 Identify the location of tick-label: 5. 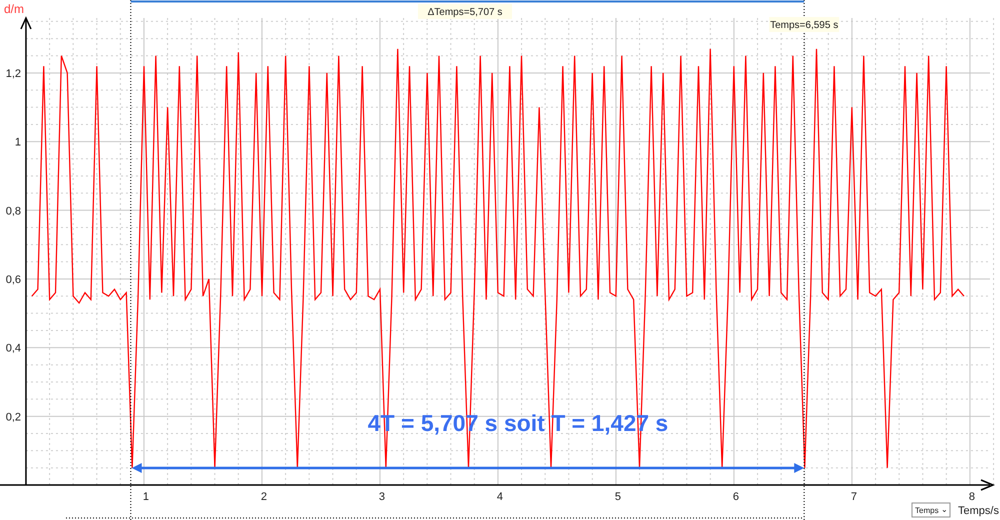
(617, 497).